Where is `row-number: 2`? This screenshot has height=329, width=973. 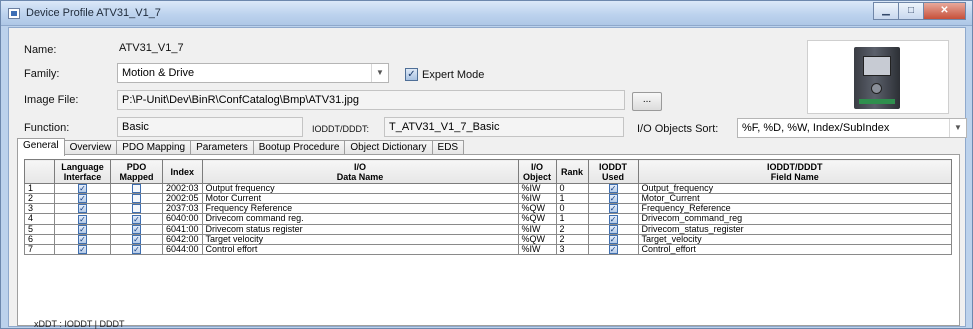 row-number: 2 is located at coordinates (39, 199).